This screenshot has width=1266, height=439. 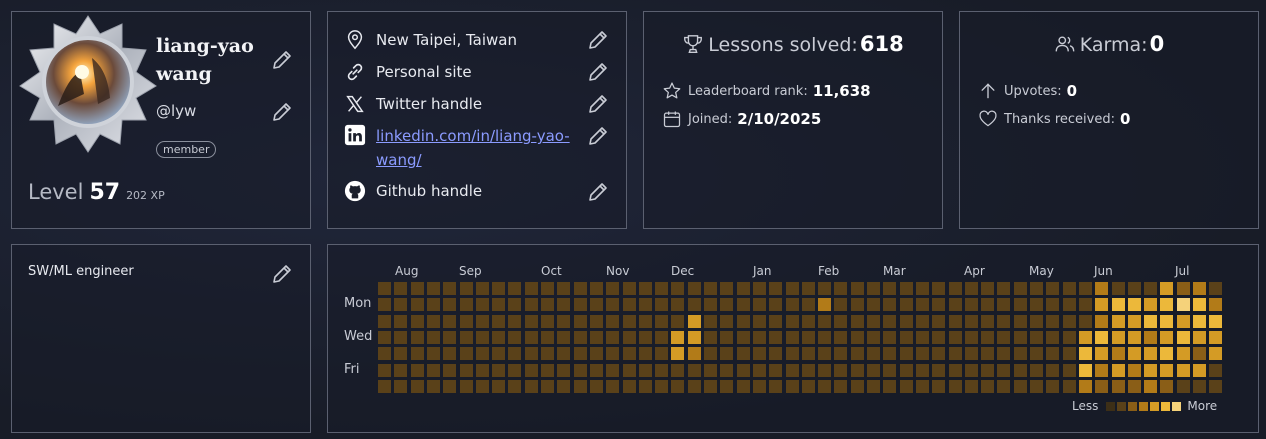 What do you see at coordinates (598, 104) in the screenshot?
I see `edit-twitter-icon` at bounding box center [598, 104].